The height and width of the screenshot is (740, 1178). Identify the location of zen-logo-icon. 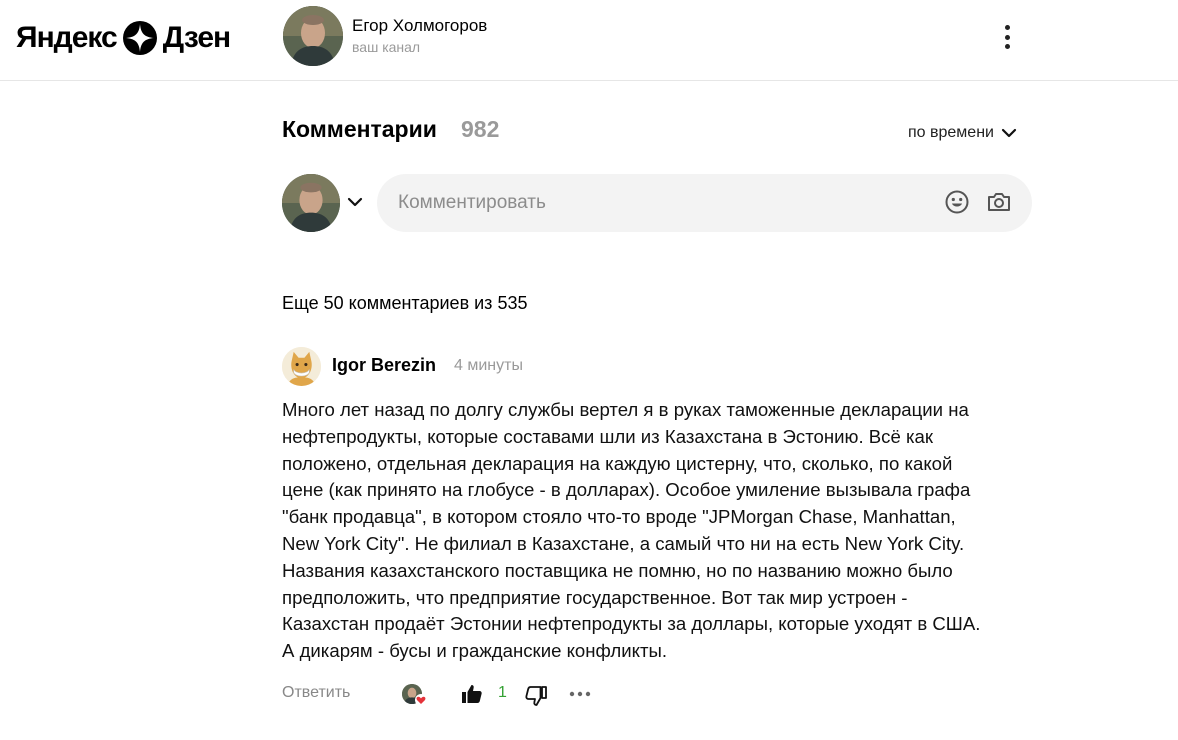
(139, 38).